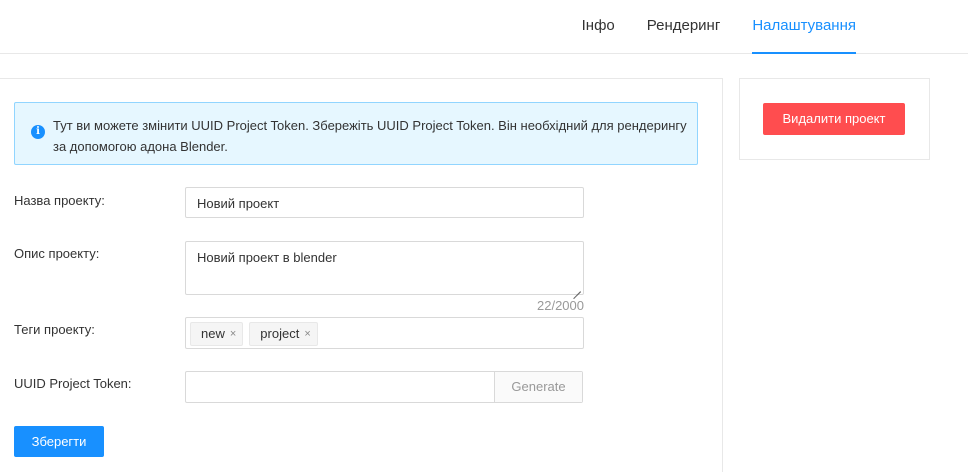  I want to click on info-circle-icon: i, so click(38, 132).